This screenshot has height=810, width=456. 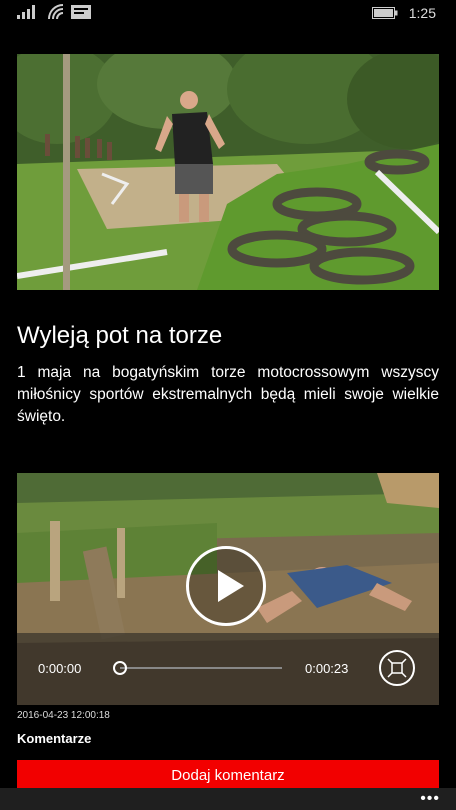 What do you see at coordinates (26, 12) in the screenshot?
I see `signal-icon` at bounding box center [26, 12].